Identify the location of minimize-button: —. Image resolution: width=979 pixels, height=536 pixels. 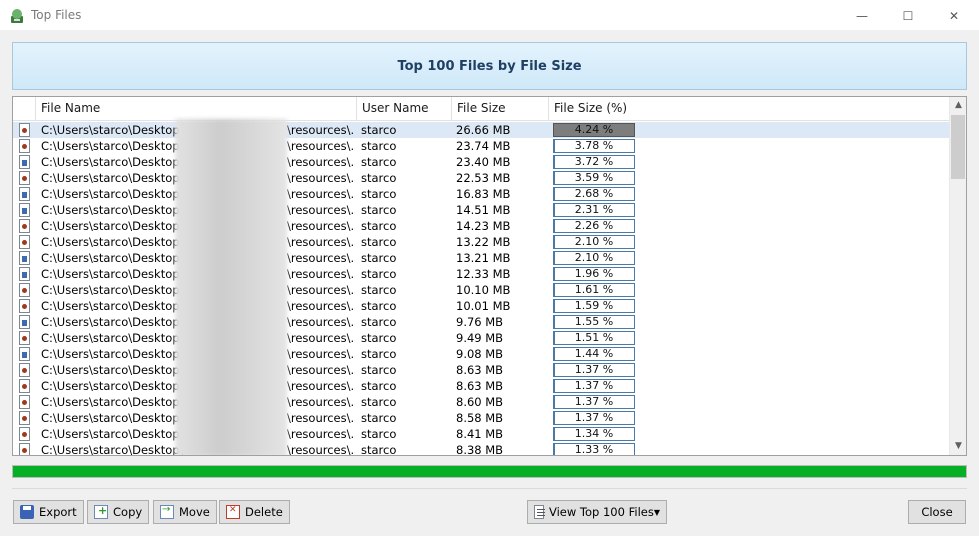
(862, 15).